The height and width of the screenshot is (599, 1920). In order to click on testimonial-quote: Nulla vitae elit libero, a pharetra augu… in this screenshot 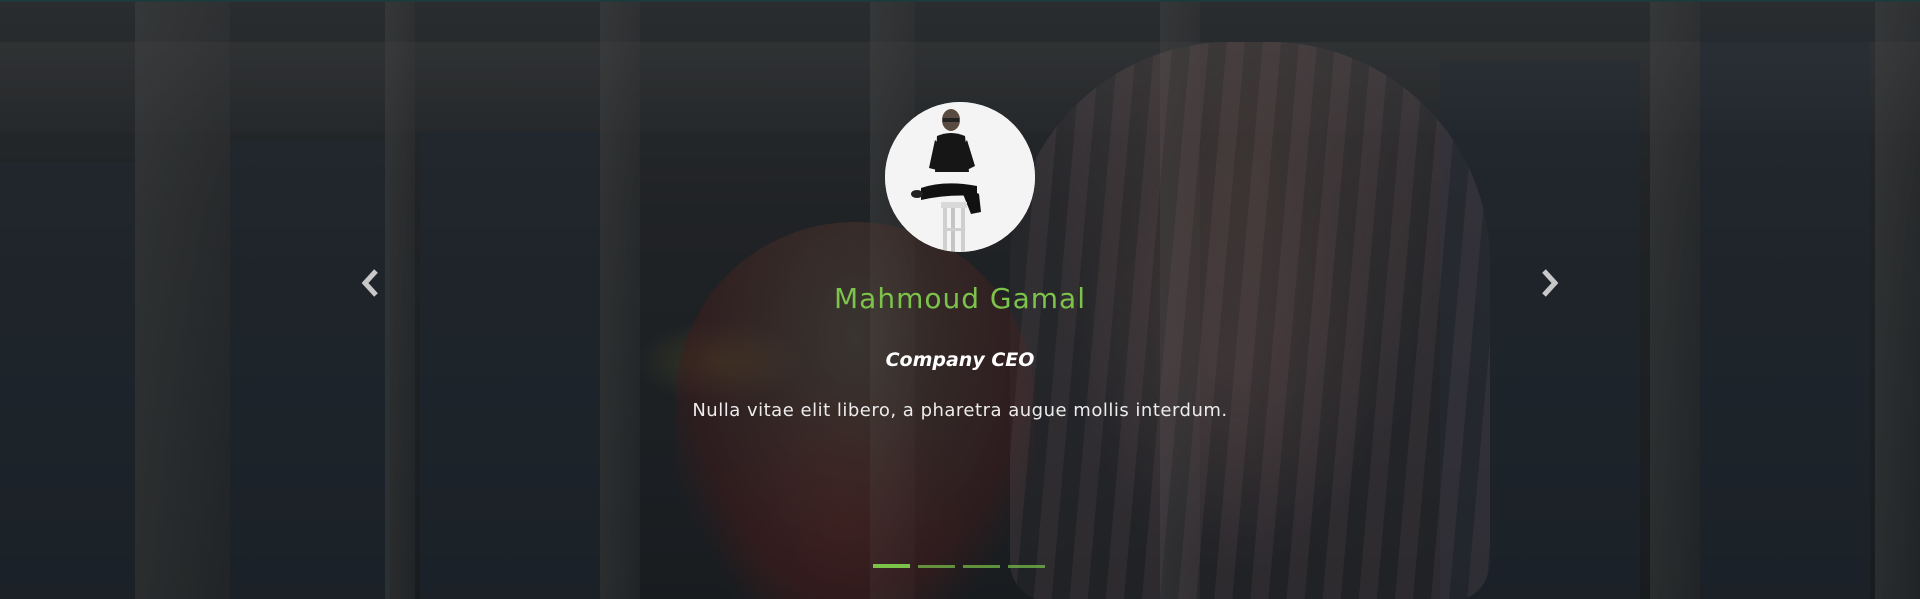, I will do `click(960, 410)`.